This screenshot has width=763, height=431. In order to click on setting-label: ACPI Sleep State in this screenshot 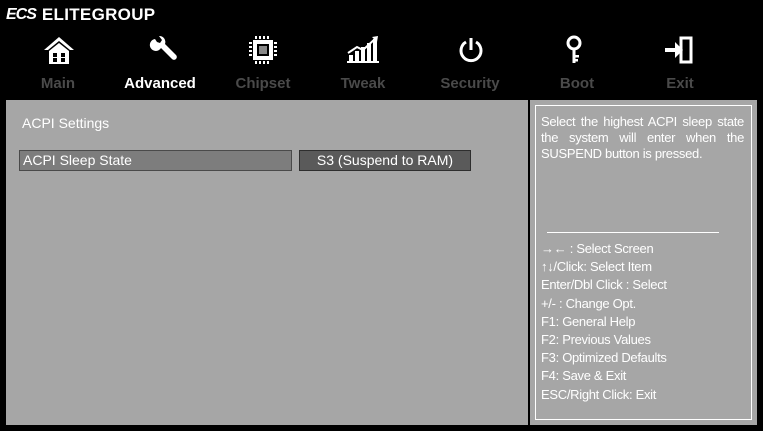, I will do `click(155, 160)`.